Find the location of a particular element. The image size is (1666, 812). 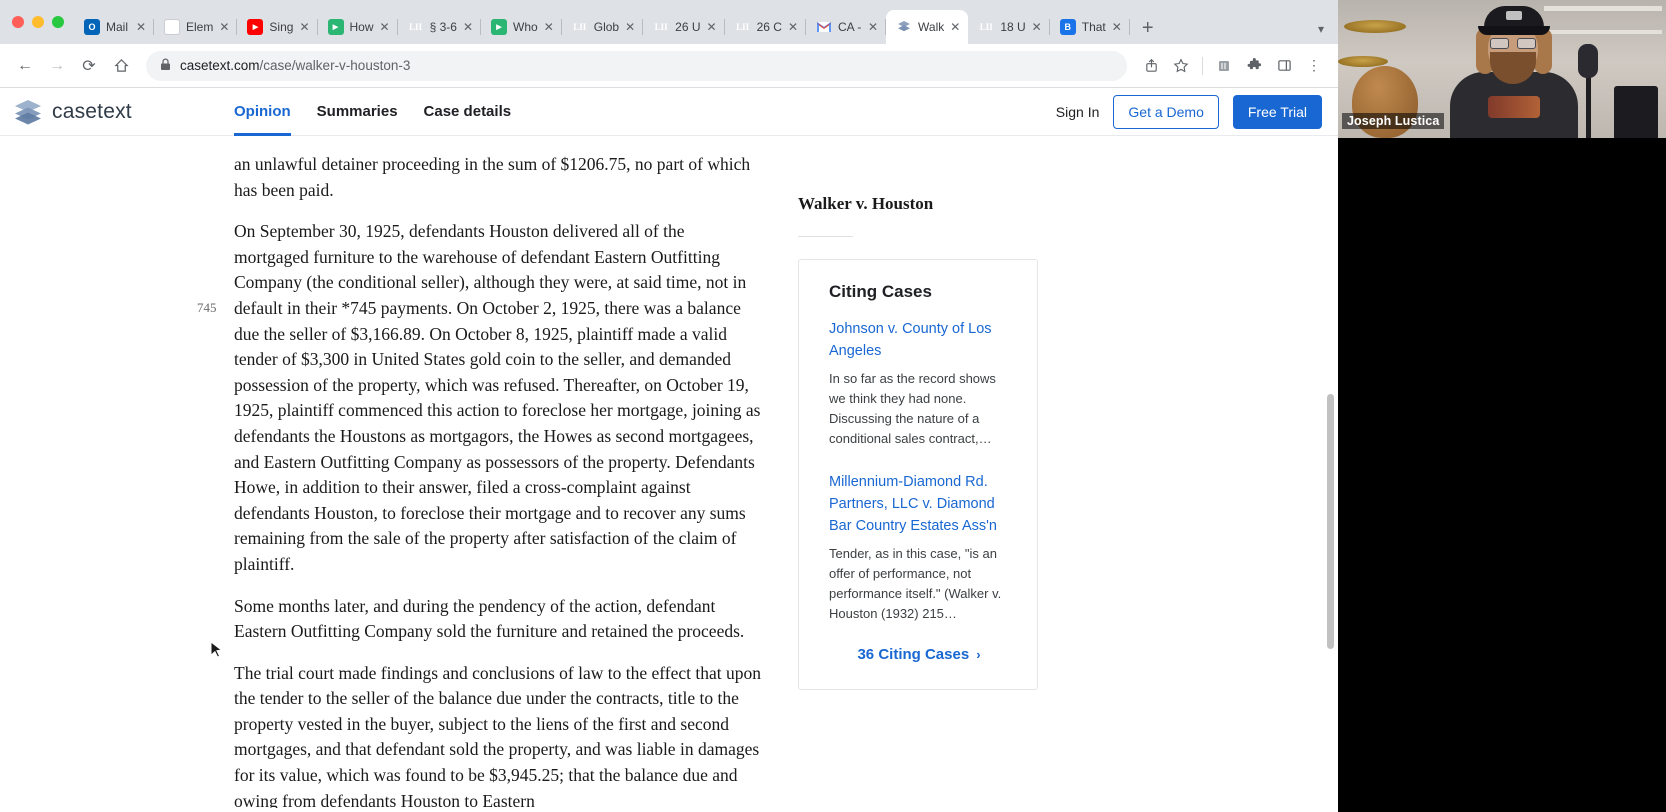

new-tab-button: + is located at coordinates (1148, 31).